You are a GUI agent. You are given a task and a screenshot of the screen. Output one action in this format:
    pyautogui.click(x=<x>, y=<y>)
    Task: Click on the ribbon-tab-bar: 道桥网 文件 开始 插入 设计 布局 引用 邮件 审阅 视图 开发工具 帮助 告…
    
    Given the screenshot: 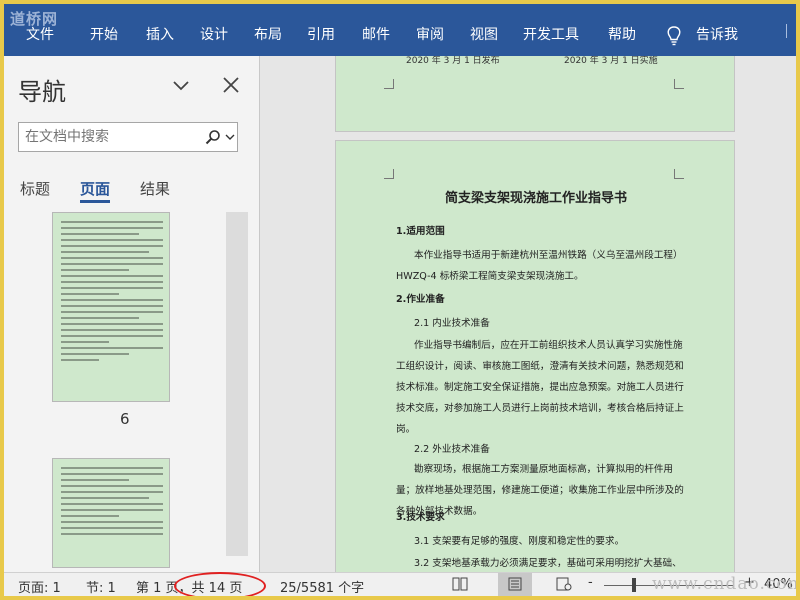 What is the action you would take?
    pyautogui.click(x=400, y=30)
    